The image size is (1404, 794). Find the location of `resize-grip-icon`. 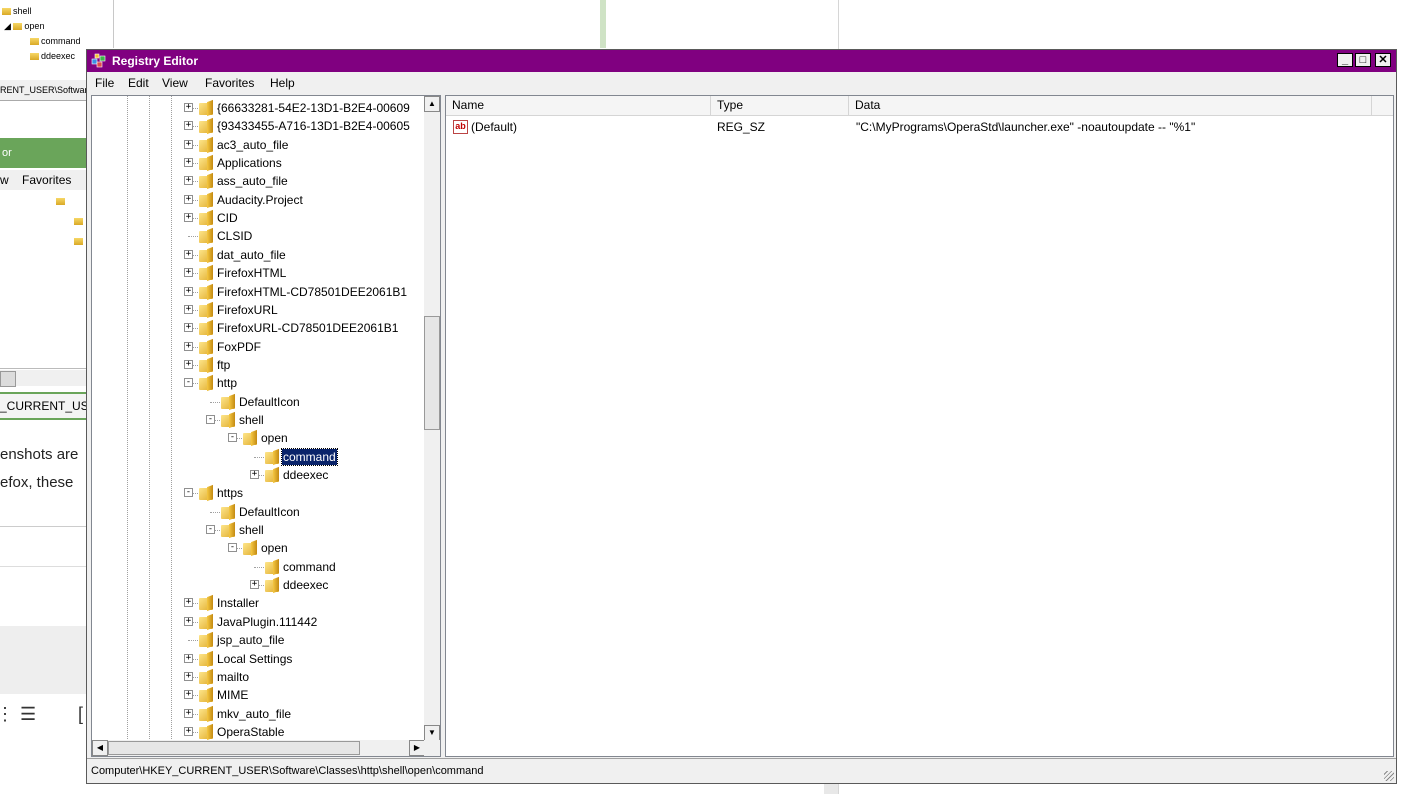

resize-grip-icon is located at coordinates (1389, 776).